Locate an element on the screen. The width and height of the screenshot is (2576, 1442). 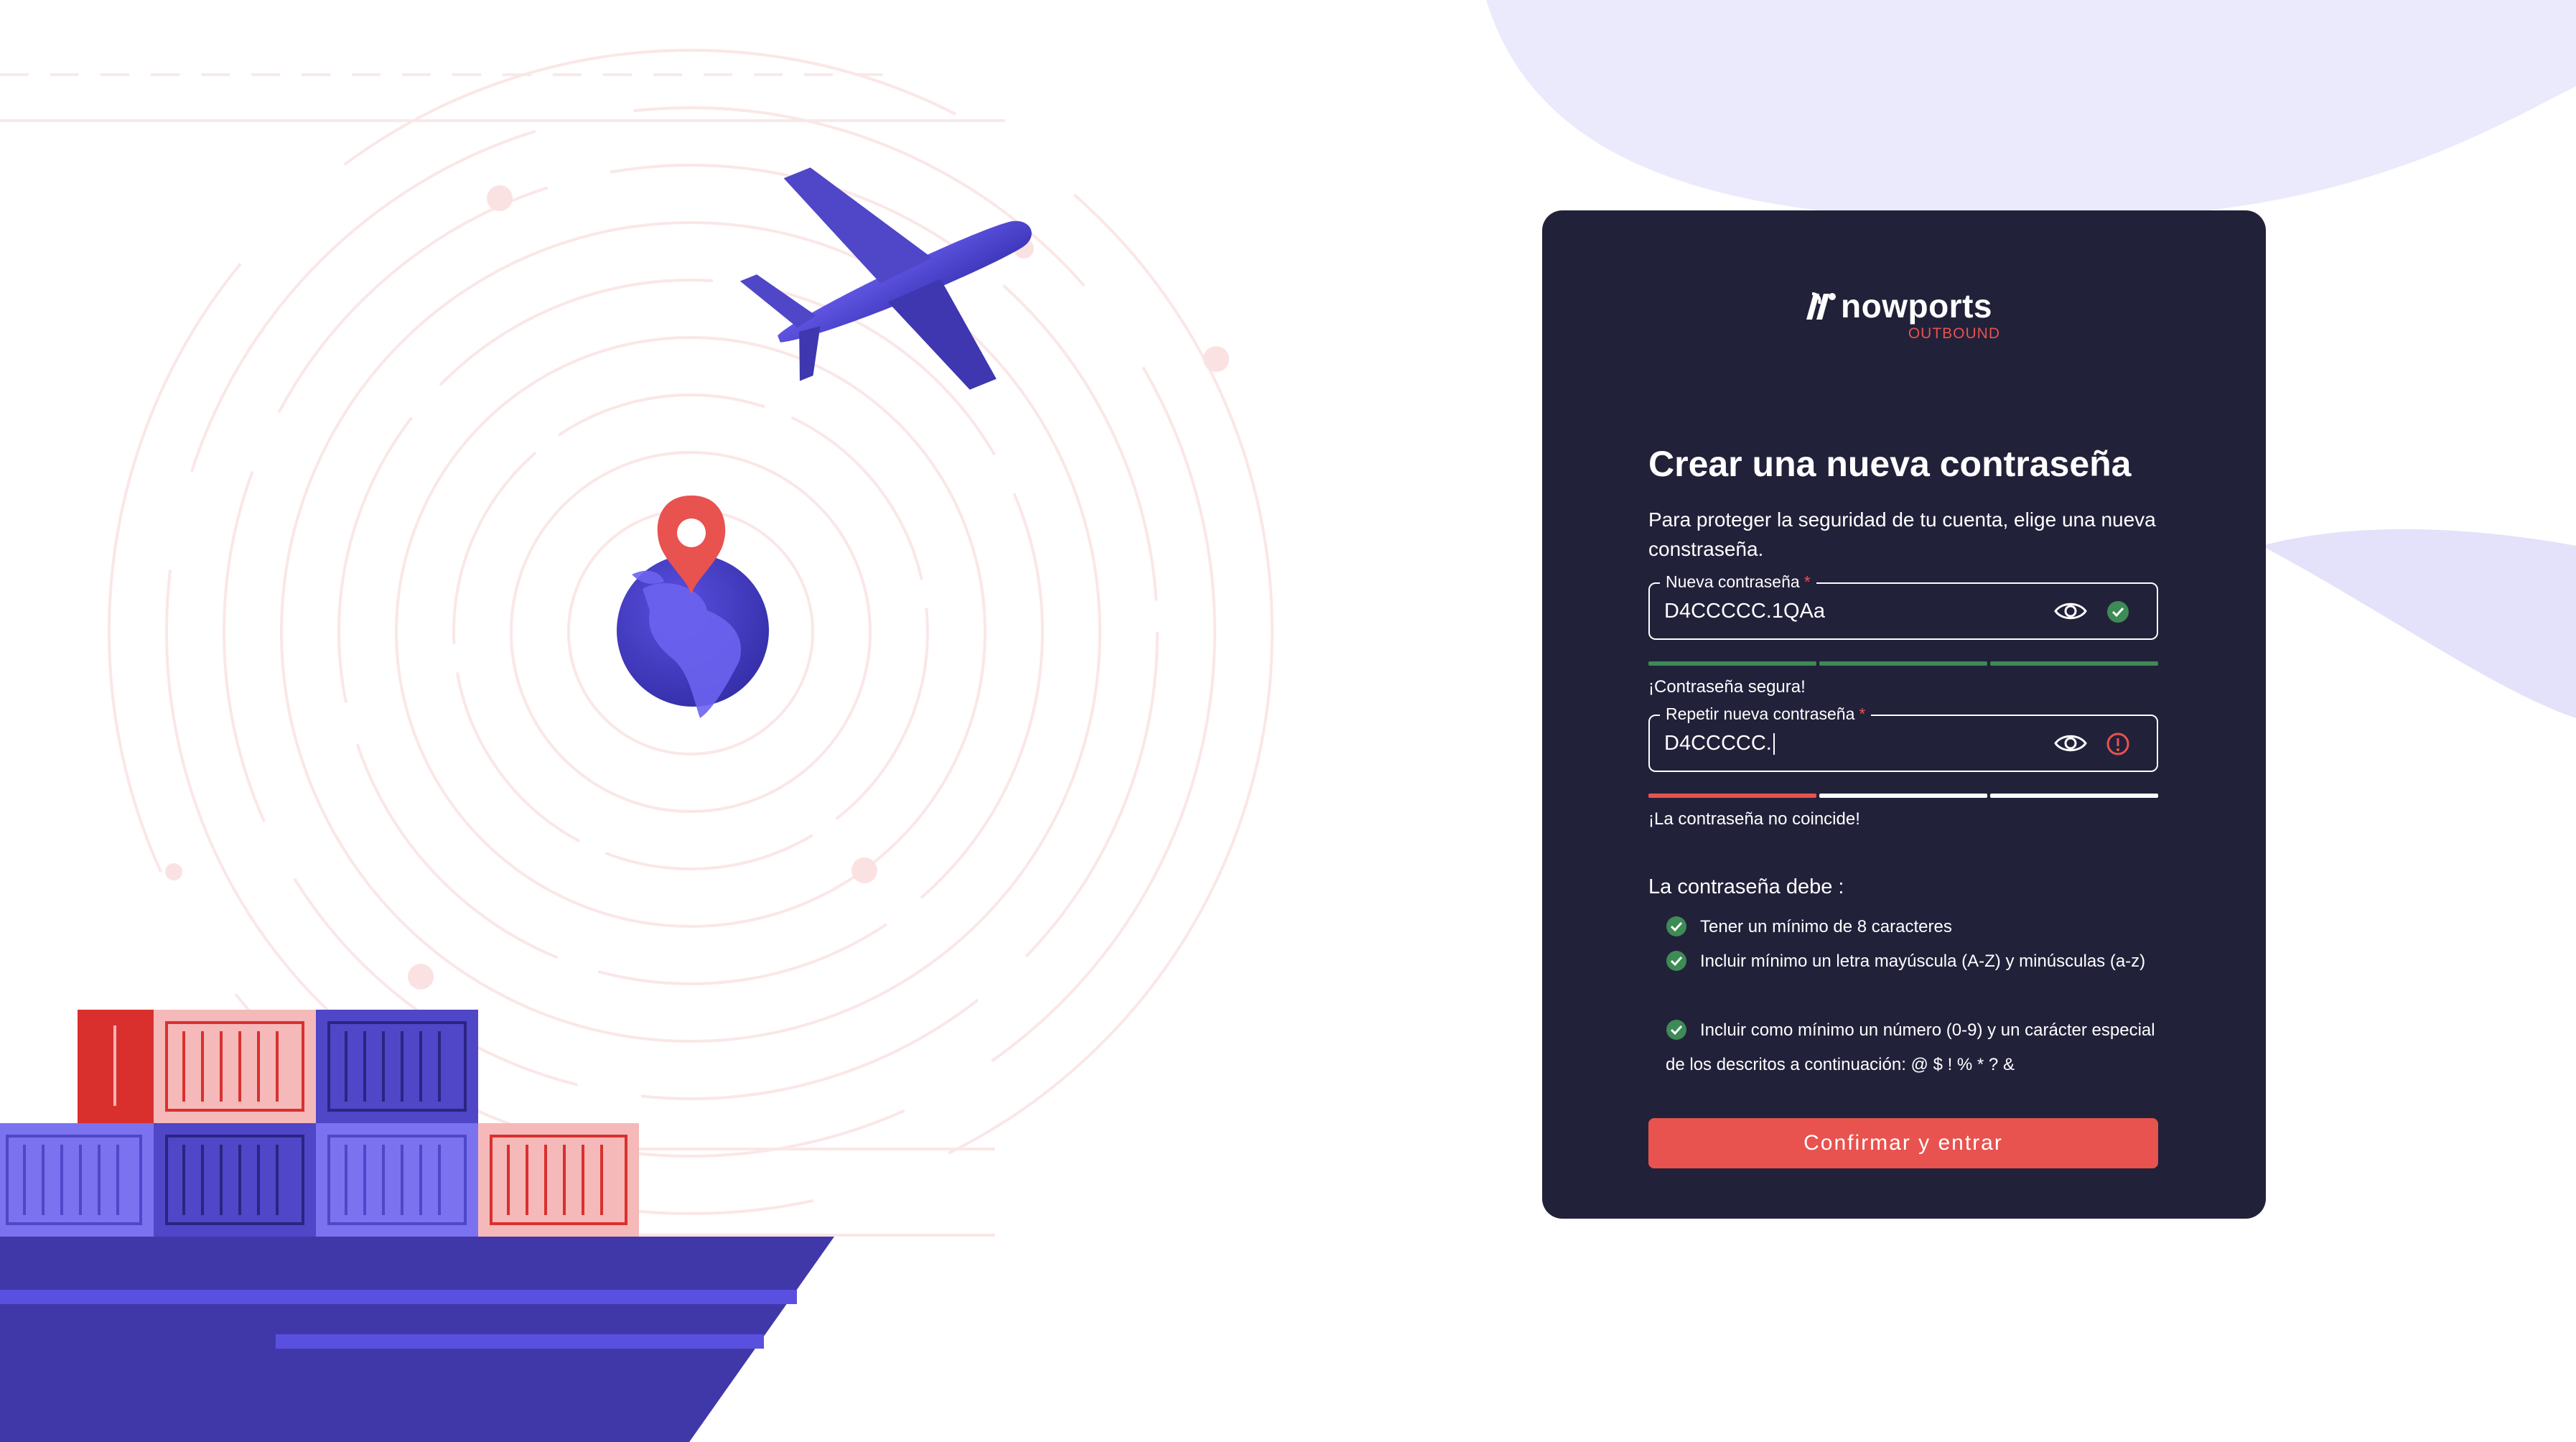
rule-text: Tener un mínimo de 8 caracteres is located at coordinates (1826, 926).